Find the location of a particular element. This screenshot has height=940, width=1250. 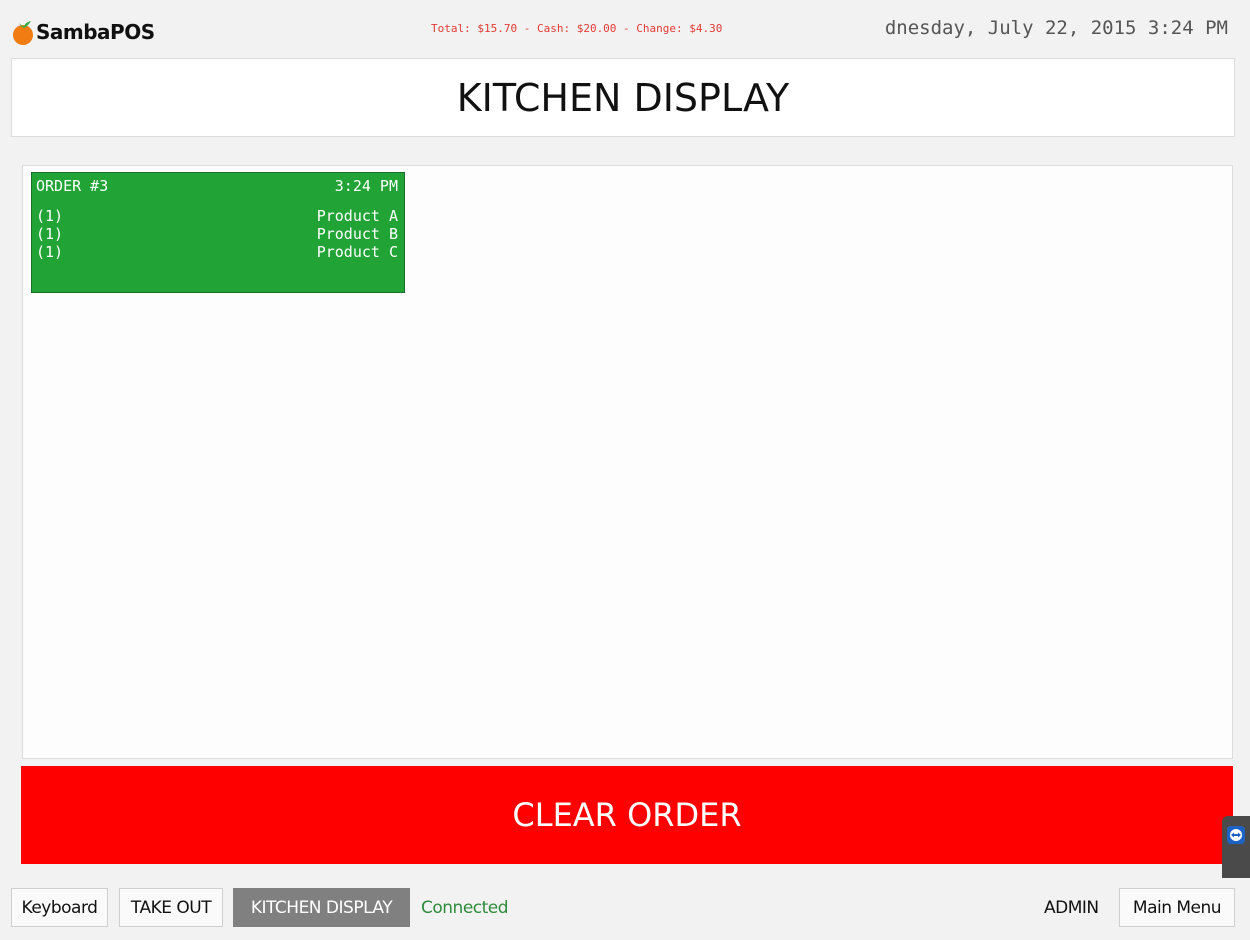

remote-support-tab is located at coordinates (1236, 847).